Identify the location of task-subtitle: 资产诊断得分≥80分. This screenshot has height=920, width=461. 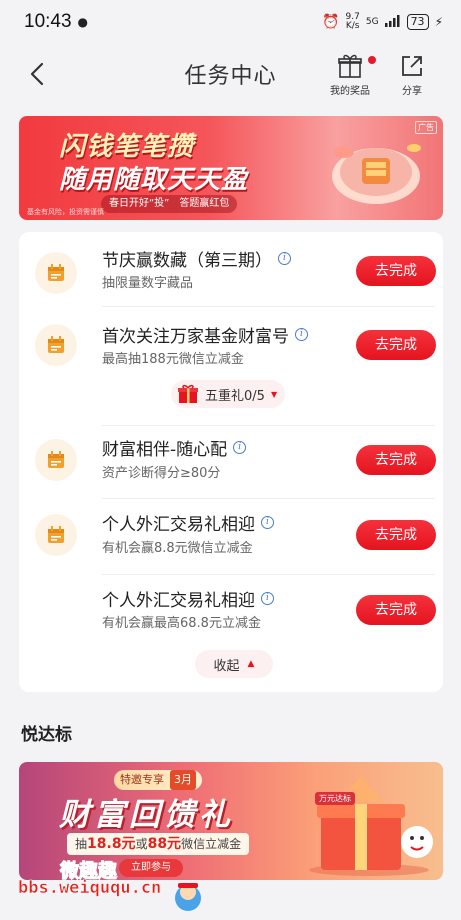
(161, 473).